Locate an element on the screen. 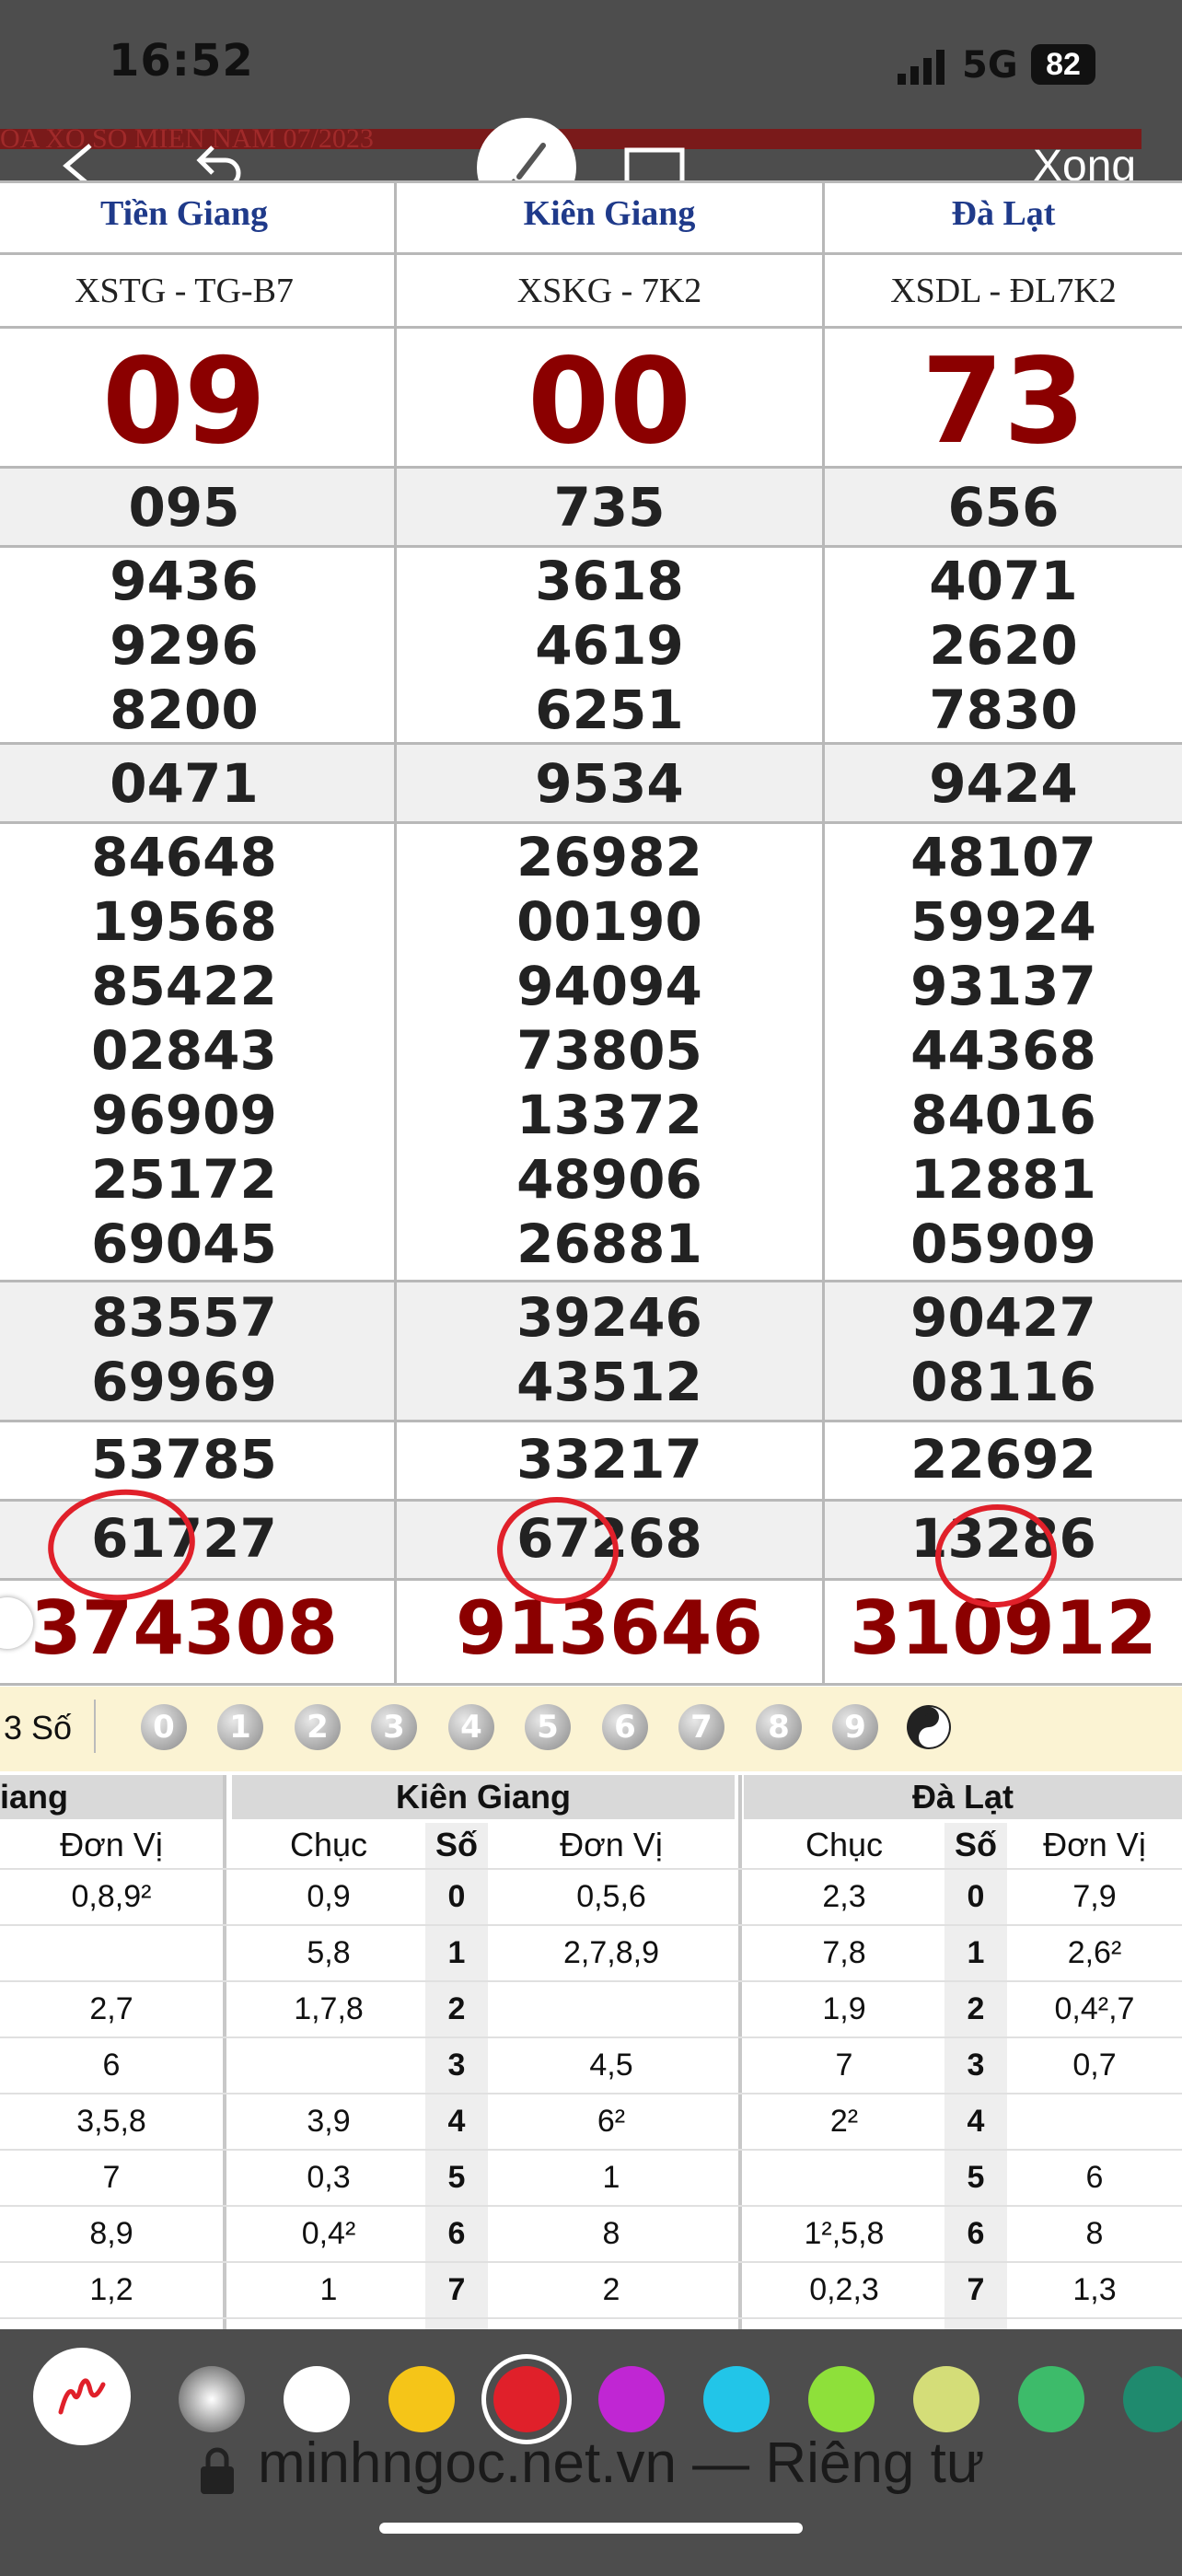 The image size is (1182, 2576). prize-7: 656 is located at coordinates (1003, 507).